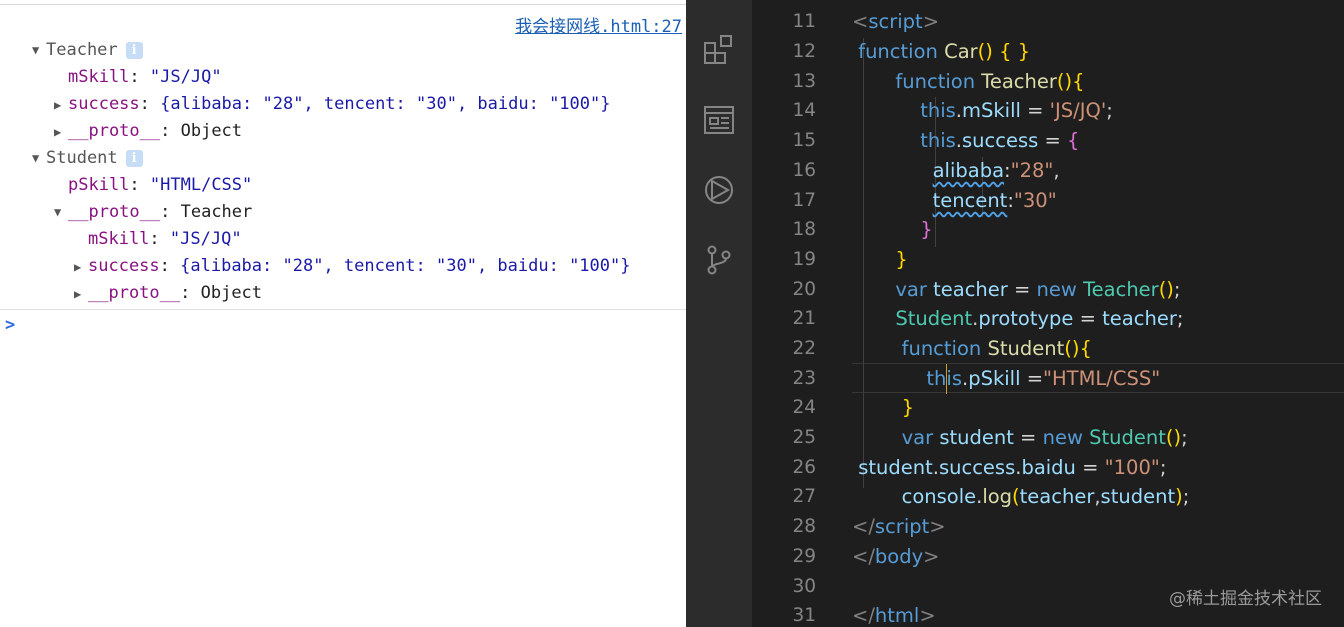 The width and height of the screenshot is (1344, 627). I want to click on code-line: 24 }, so click(1048, 408).